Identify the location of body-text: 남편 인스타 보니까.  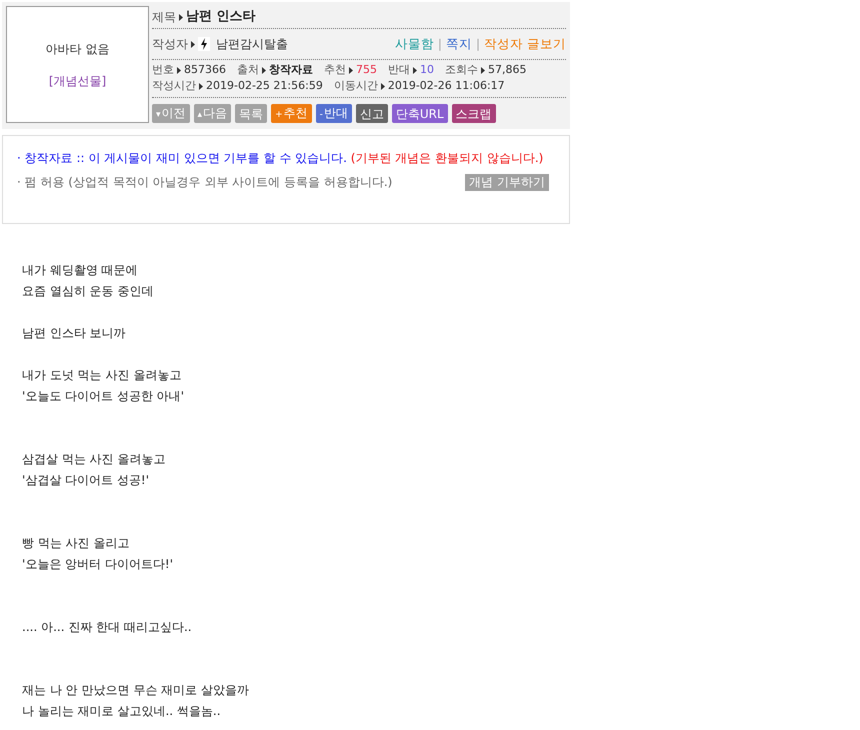
(74, 333).